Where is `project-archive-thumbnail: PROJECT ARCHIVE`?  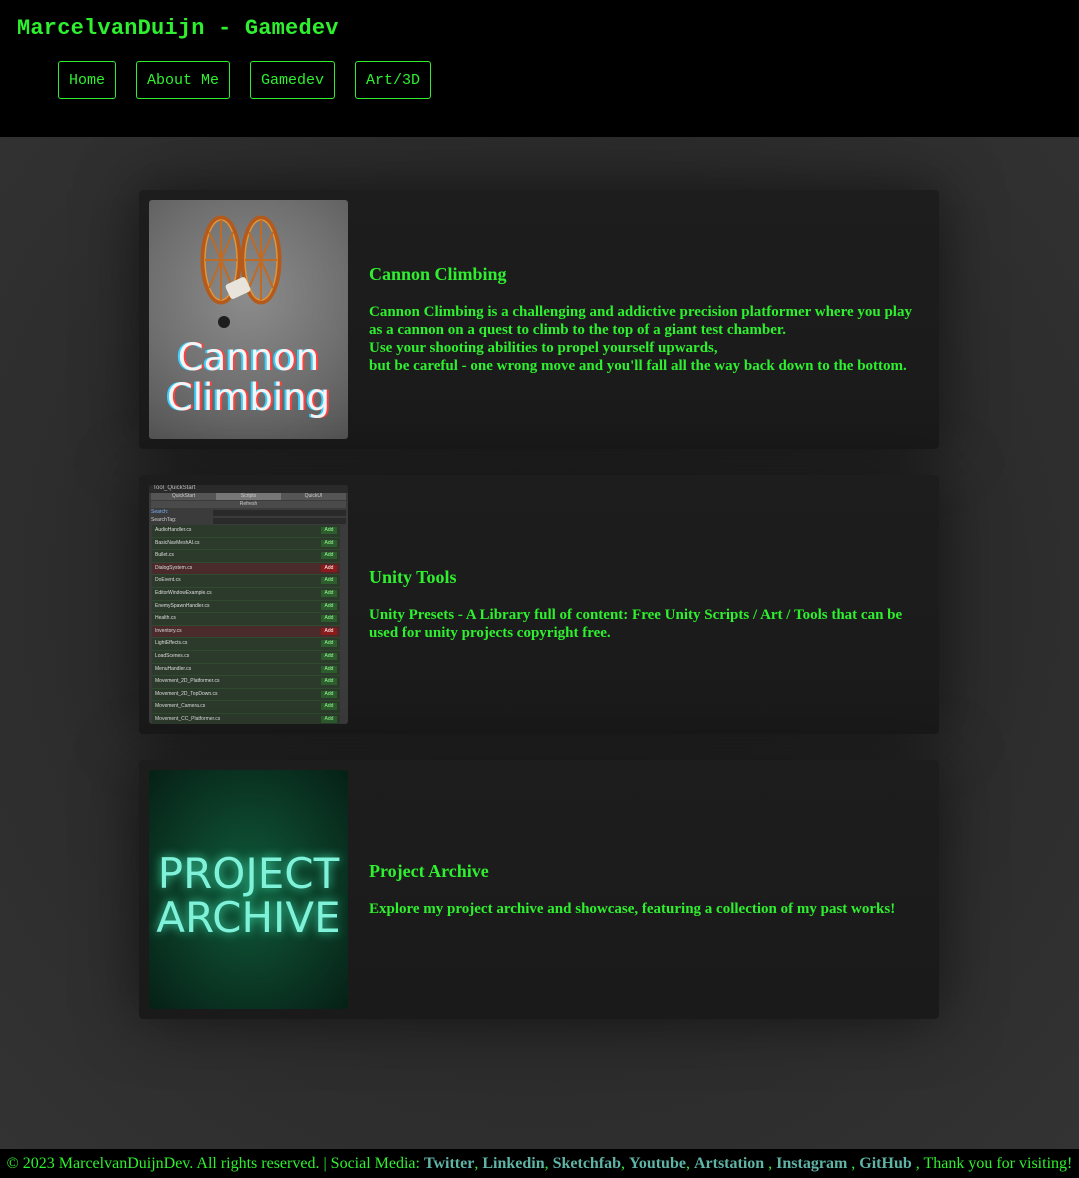
project-archive-thumbnail: PROJECT ARCHIVE is located at coordinates (248, 889).